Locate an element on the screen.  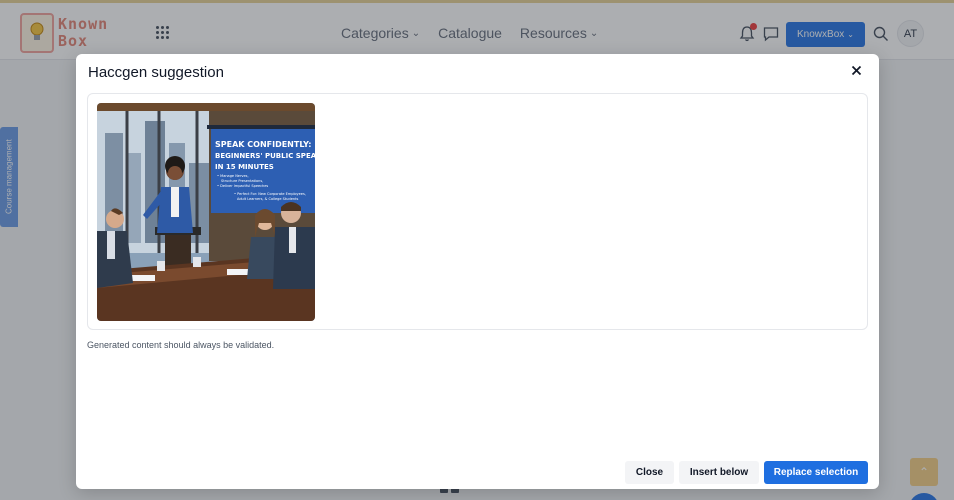
slide-bullet-1b: Structure Presentations, is located at coordinates (242, 181).